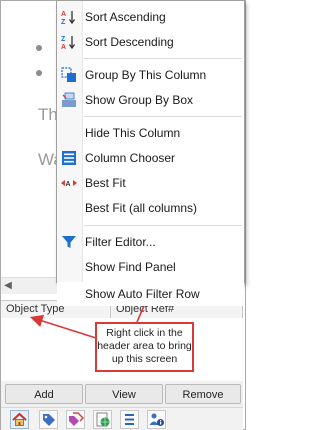 This screenshot has width=320, height=430. I want to click on column-chooser-icon, so click(69, 158).